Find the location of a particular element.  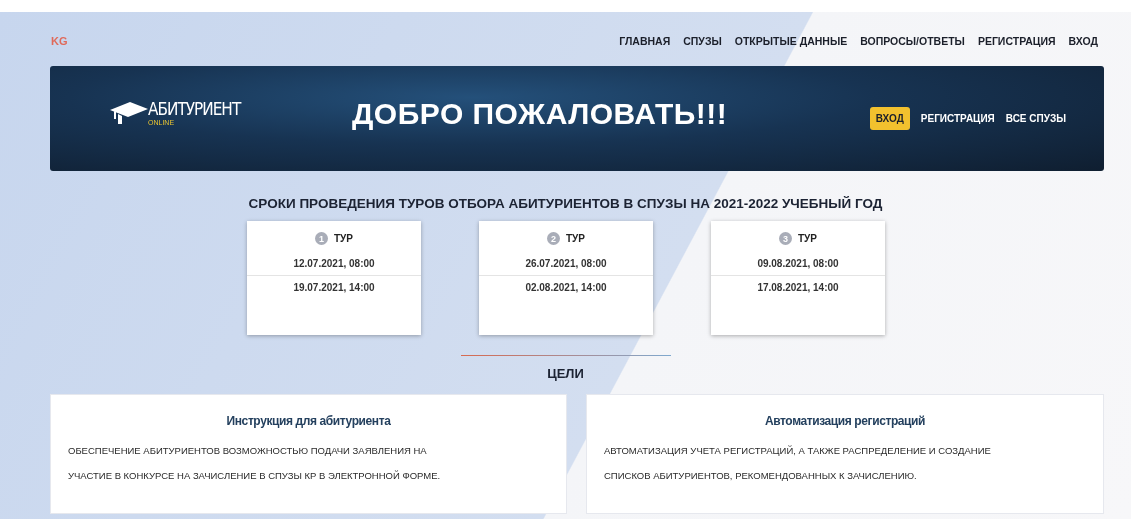

goal-text-line: УЧАСТИЕ В КОНКУРСЕ НА ЗАЧИСЛЕНИЕ В СПУЗЫ КР В ЭЛЕКТРОННОЙ ФОРМЕ. is located at coordinates (255, 476).